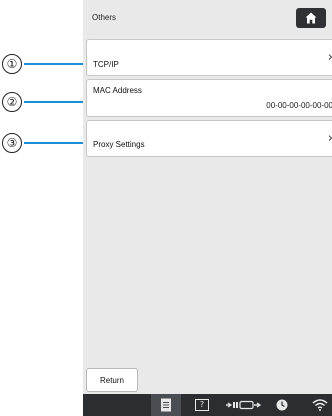 The image size is (332, 416). Describe the element at coordinates (320, 405) in the screenshot. I see `wifi-icon` at that location.